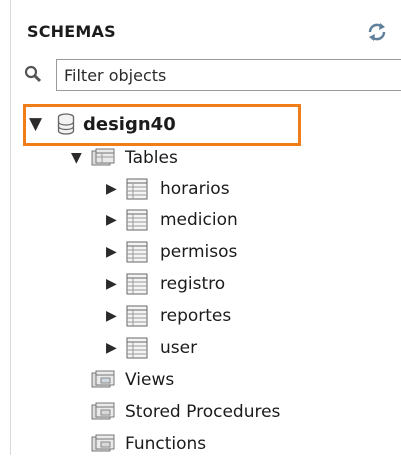 Image resolution: width=401 pixels, height=456 pixels. I want to click on table-name: user, so click(179, 348).